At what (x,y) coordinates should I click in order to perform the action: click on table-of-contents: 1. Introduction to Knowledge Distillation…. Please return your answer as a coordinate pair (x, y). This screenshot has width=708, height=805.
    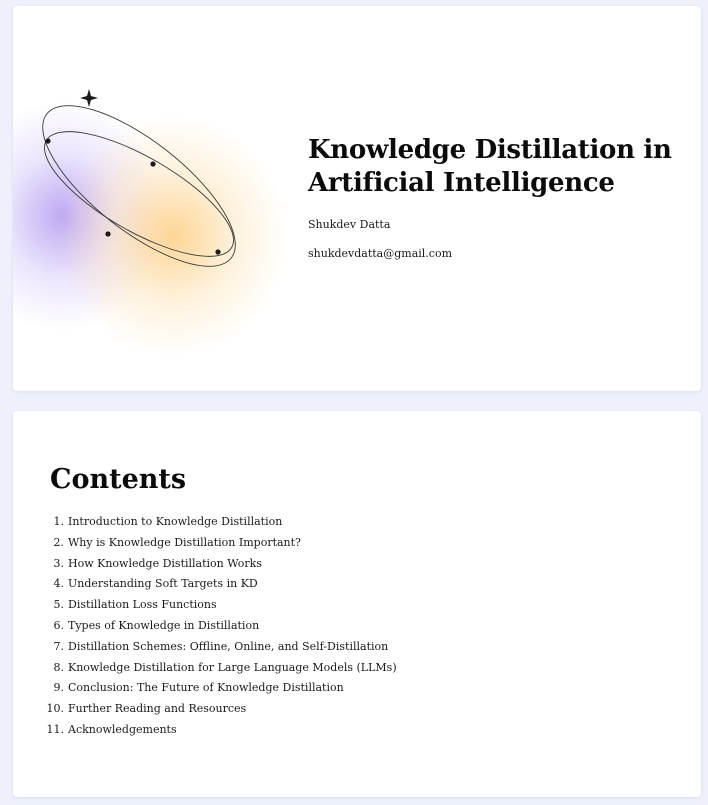
    Looking at the image, I should click on (217, 626).